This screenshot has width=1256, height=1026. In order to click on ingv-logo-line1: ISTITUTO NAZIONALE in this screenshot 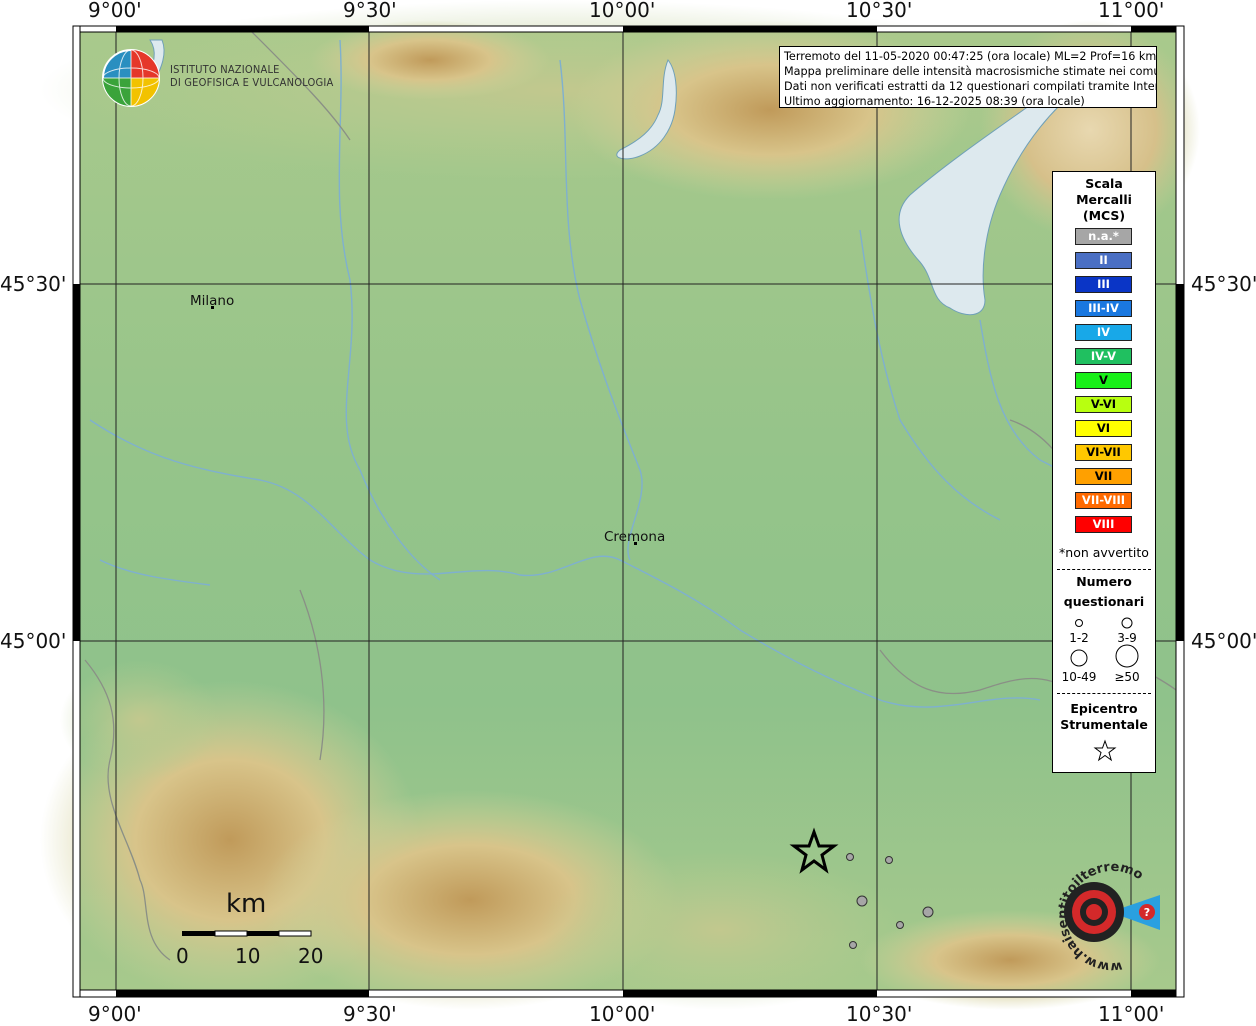, I will do `click(225, 69)`.